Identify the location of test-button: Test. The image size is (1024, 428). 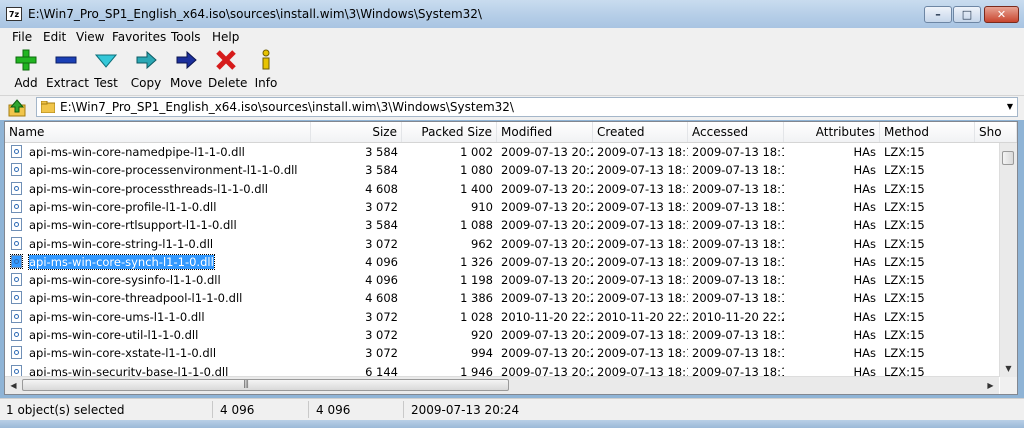
(106, 71).